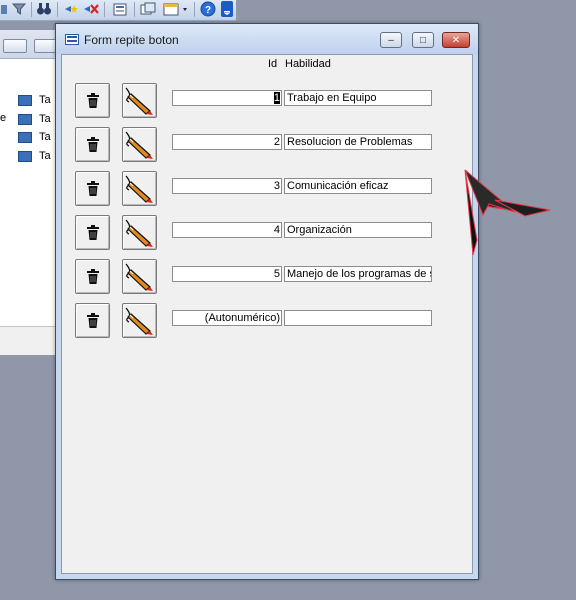 The height and width of the screenshot is (600, 576). I want to click on host-toolbar: ?, so click(118, 10).